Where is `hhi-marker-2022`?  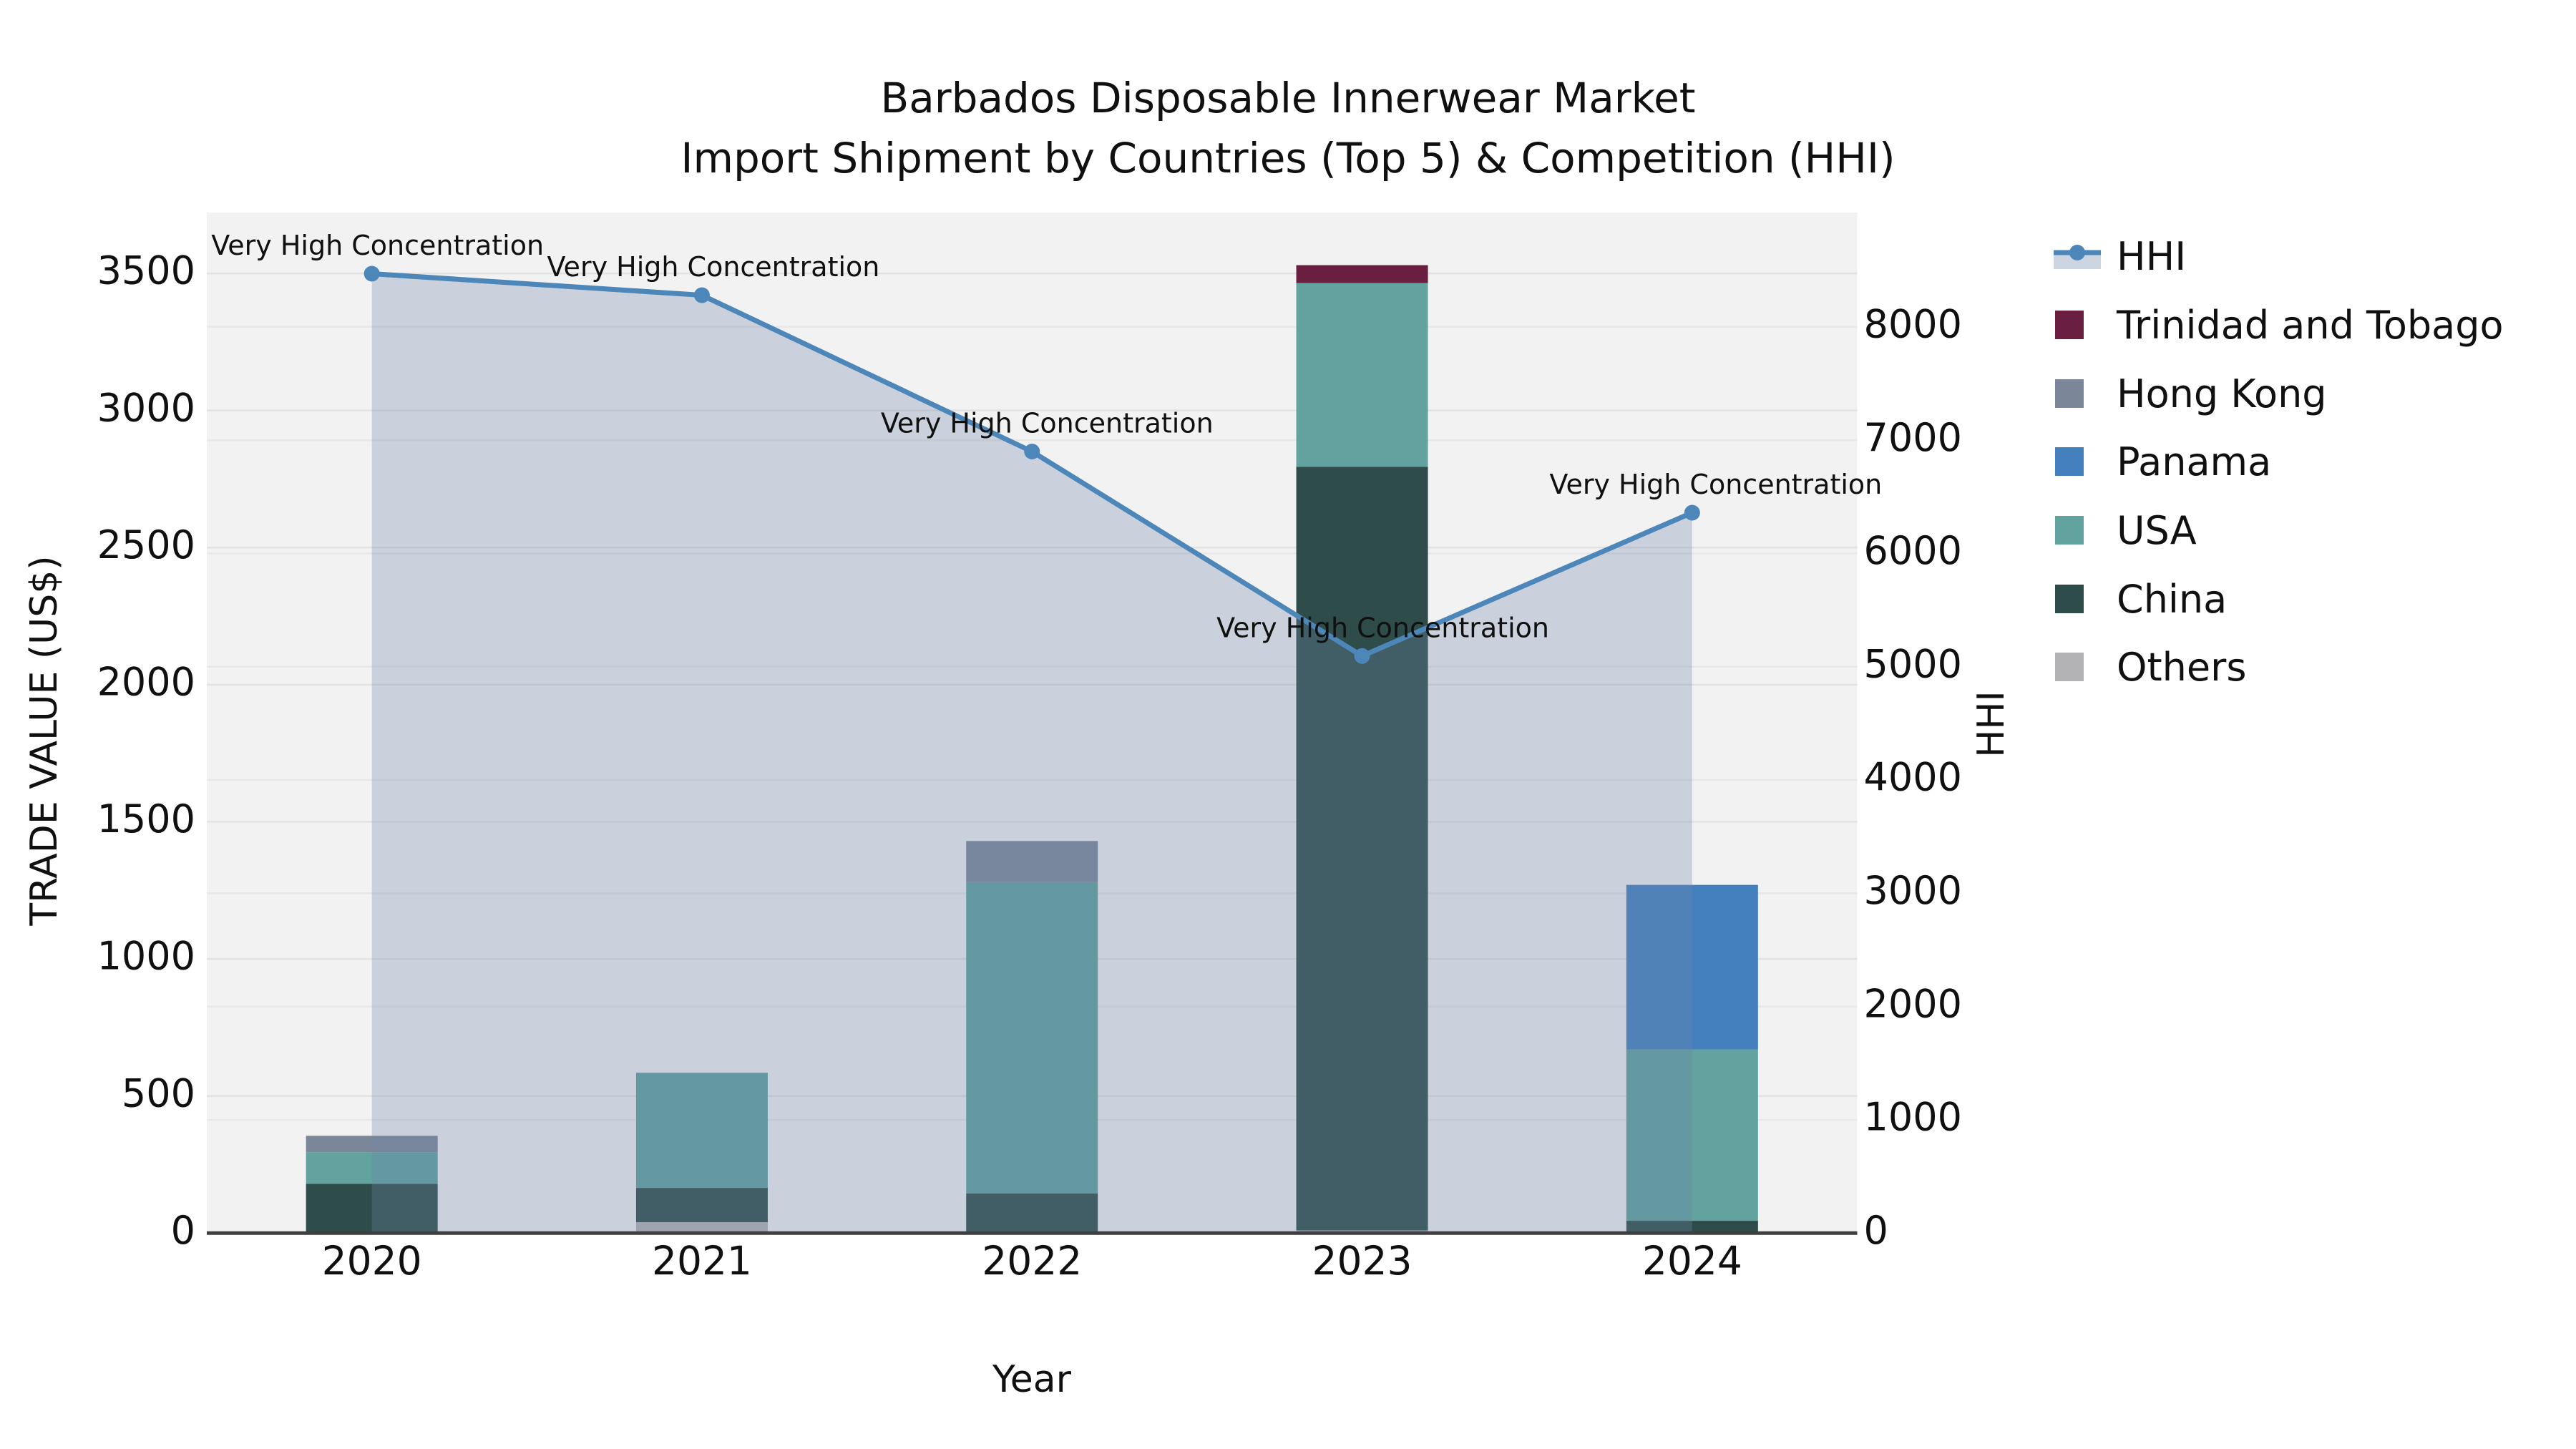 hhi-marker-2022 is located at coordinates (1032, 452).